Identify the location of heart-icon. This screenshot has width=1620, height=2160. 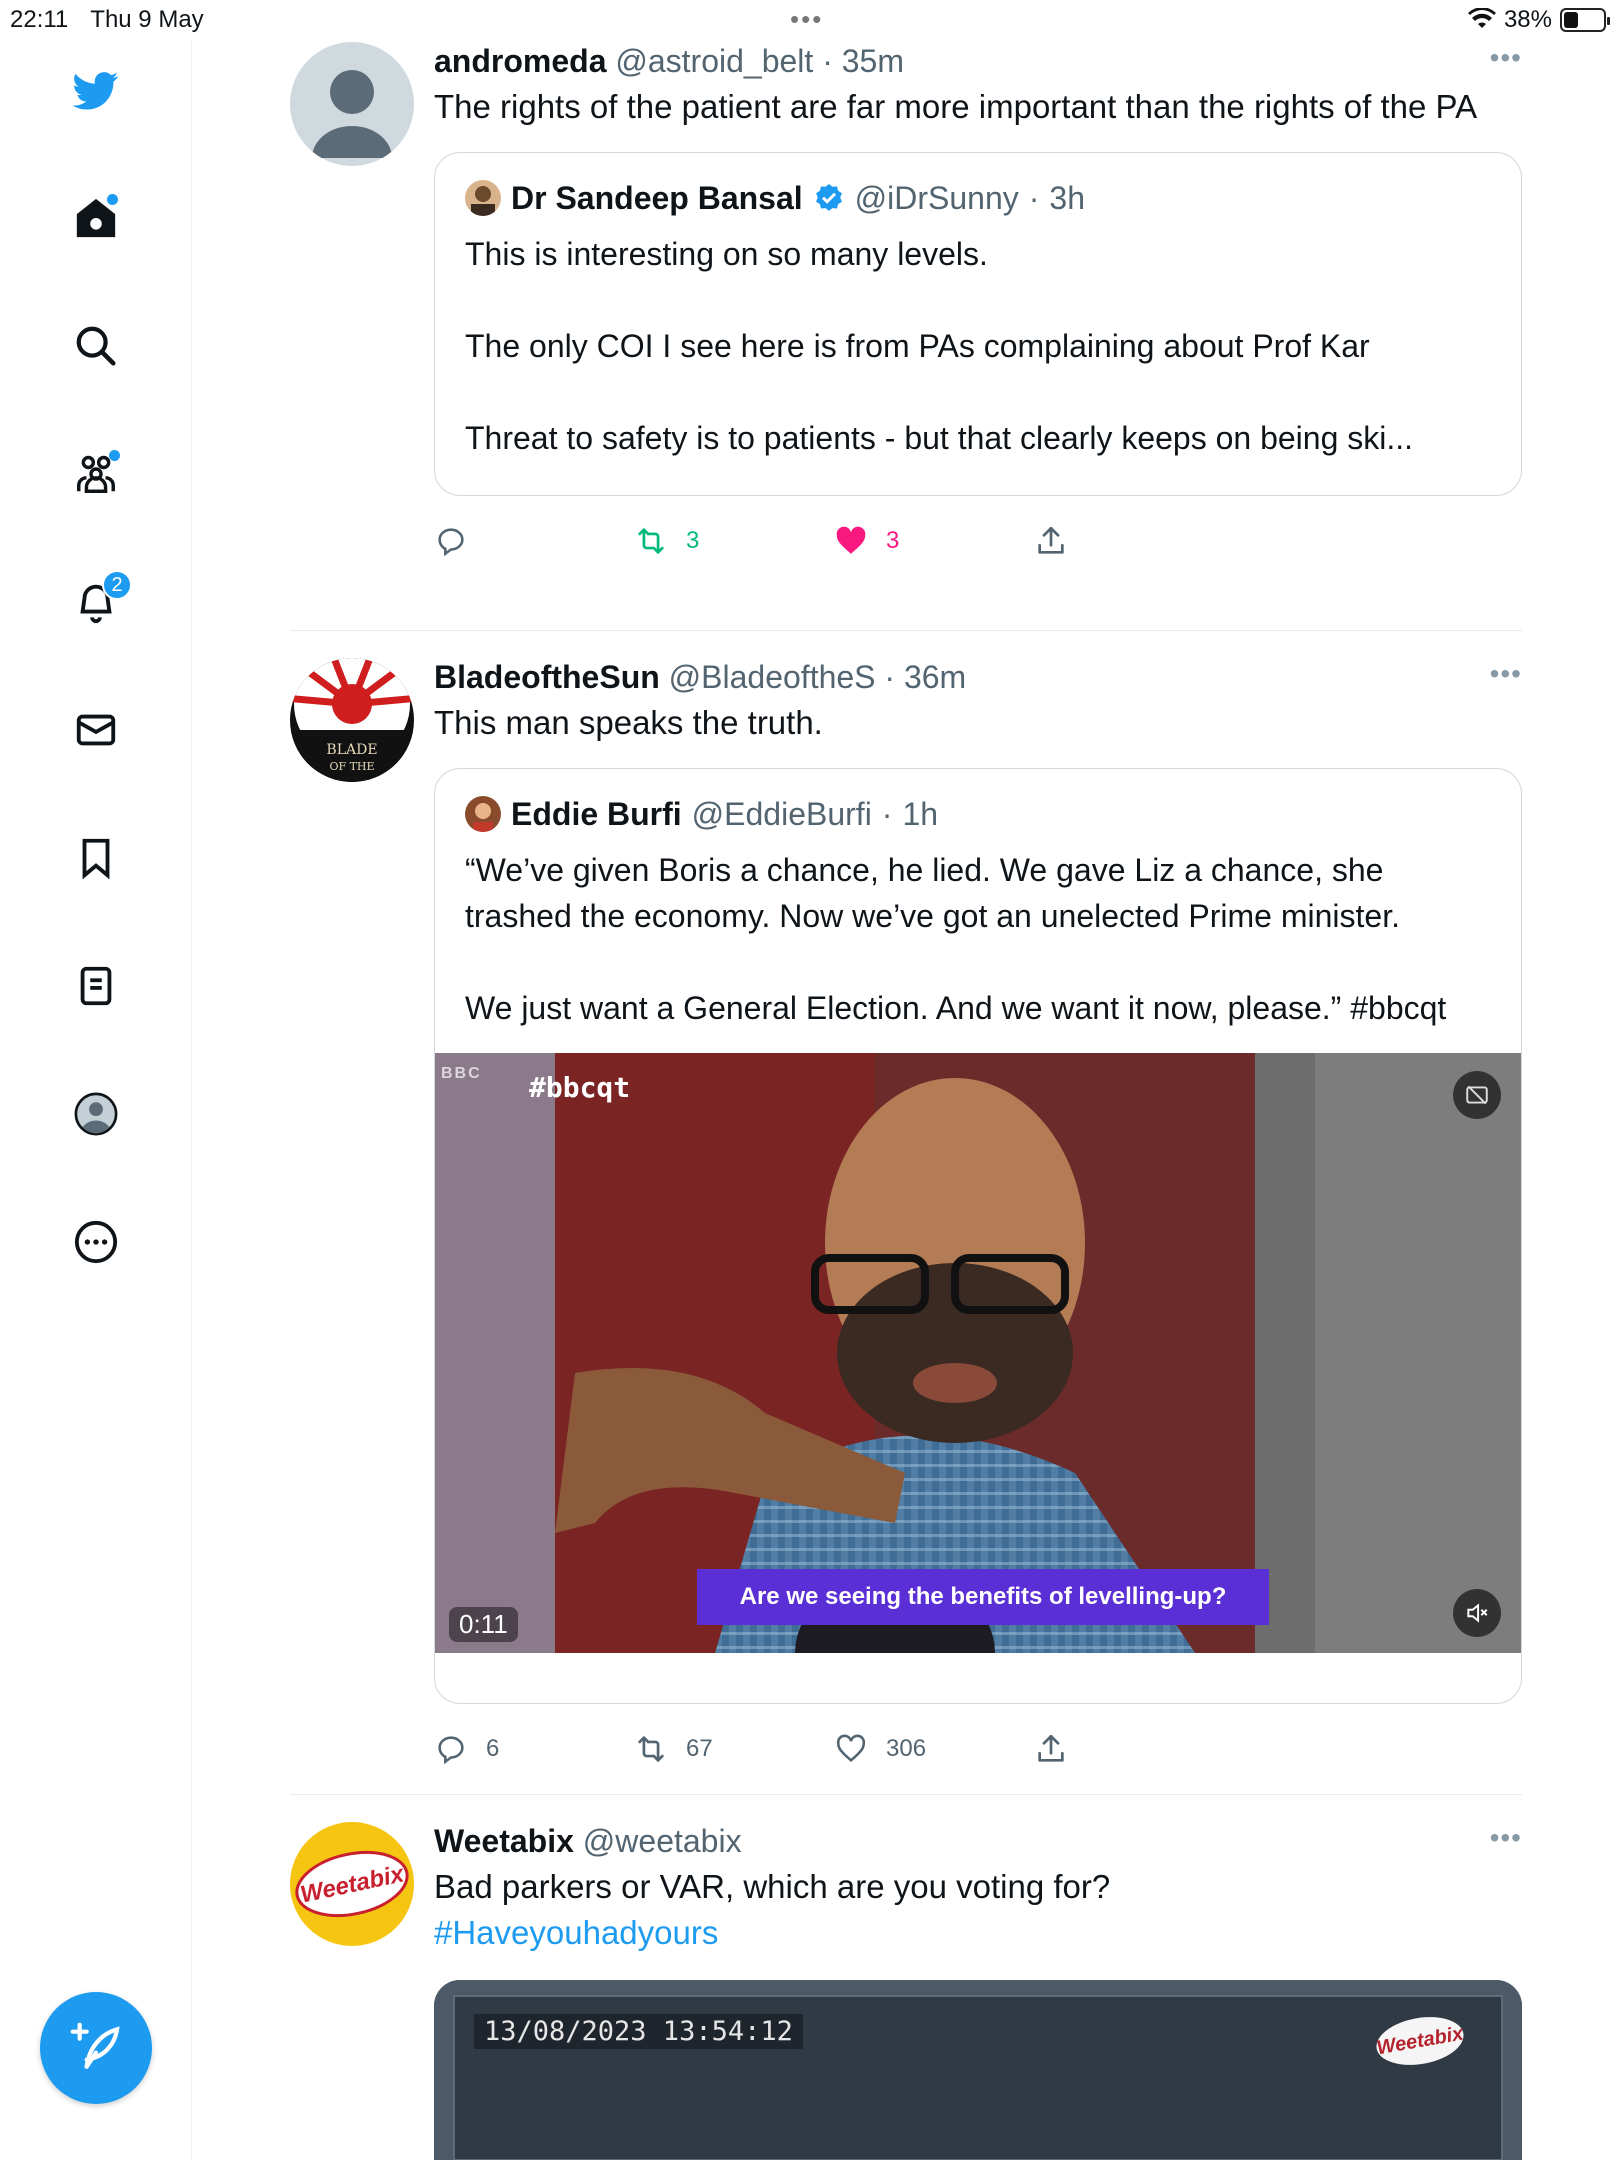
(851, 1748).